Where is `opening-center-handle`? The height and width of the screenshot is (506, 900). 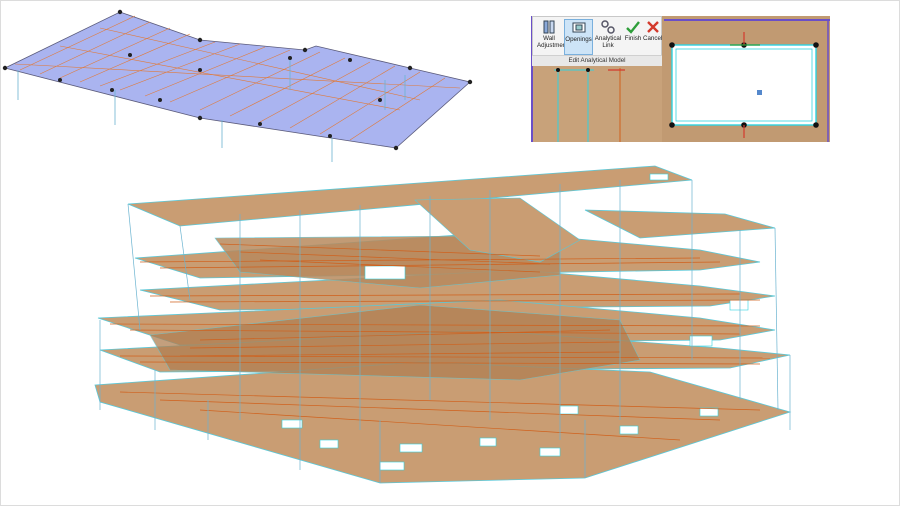 opening-center-handle is located at coordinates (759, 92).